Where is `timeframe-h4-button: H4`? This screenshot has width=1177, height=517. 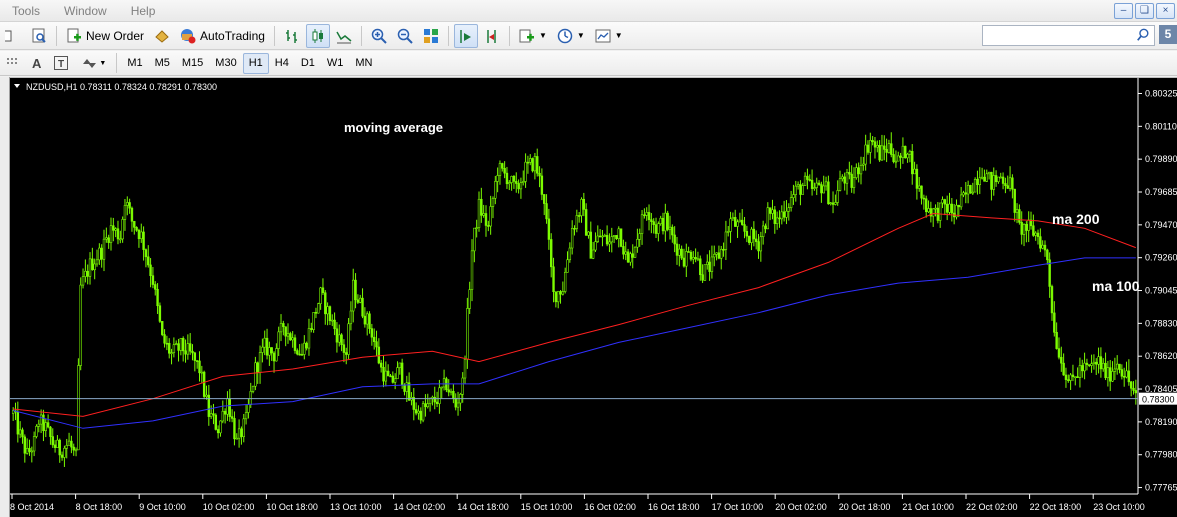 timeframe-h4-button: H4 is located at coordinates (282, 63).